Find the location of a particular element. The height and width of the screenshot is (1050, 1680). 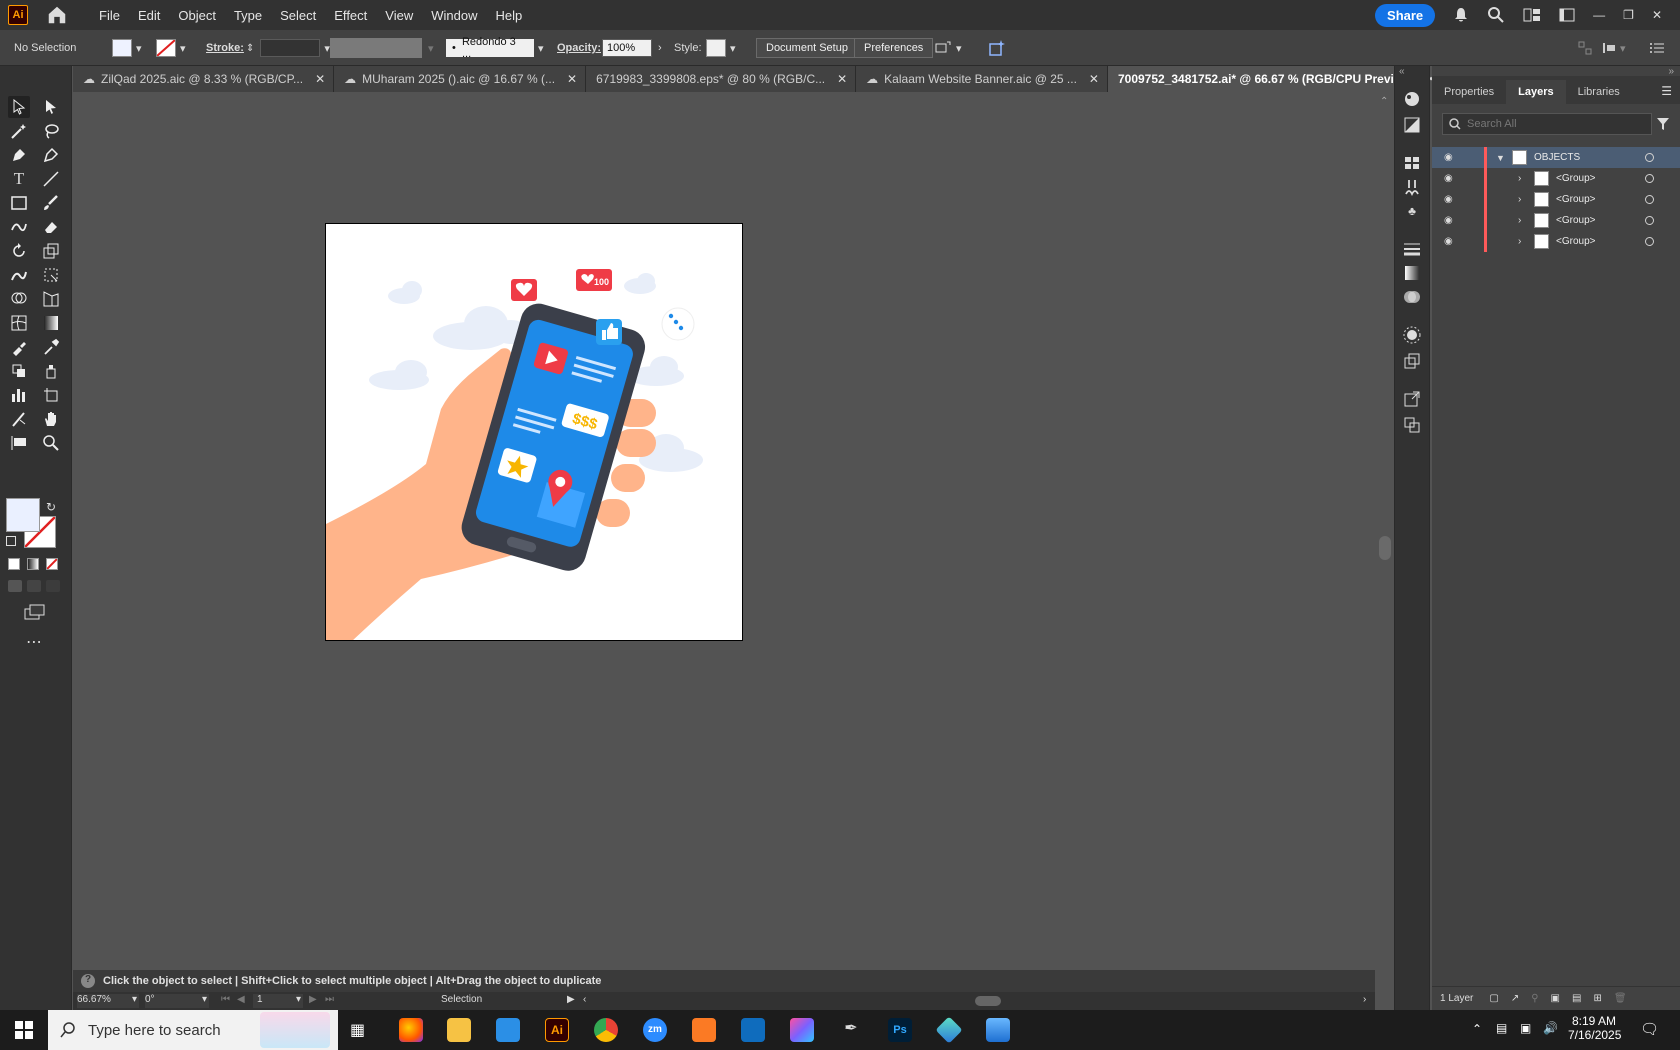

notifications-icon: 🗨 is located at coordinates (1649, 1029).